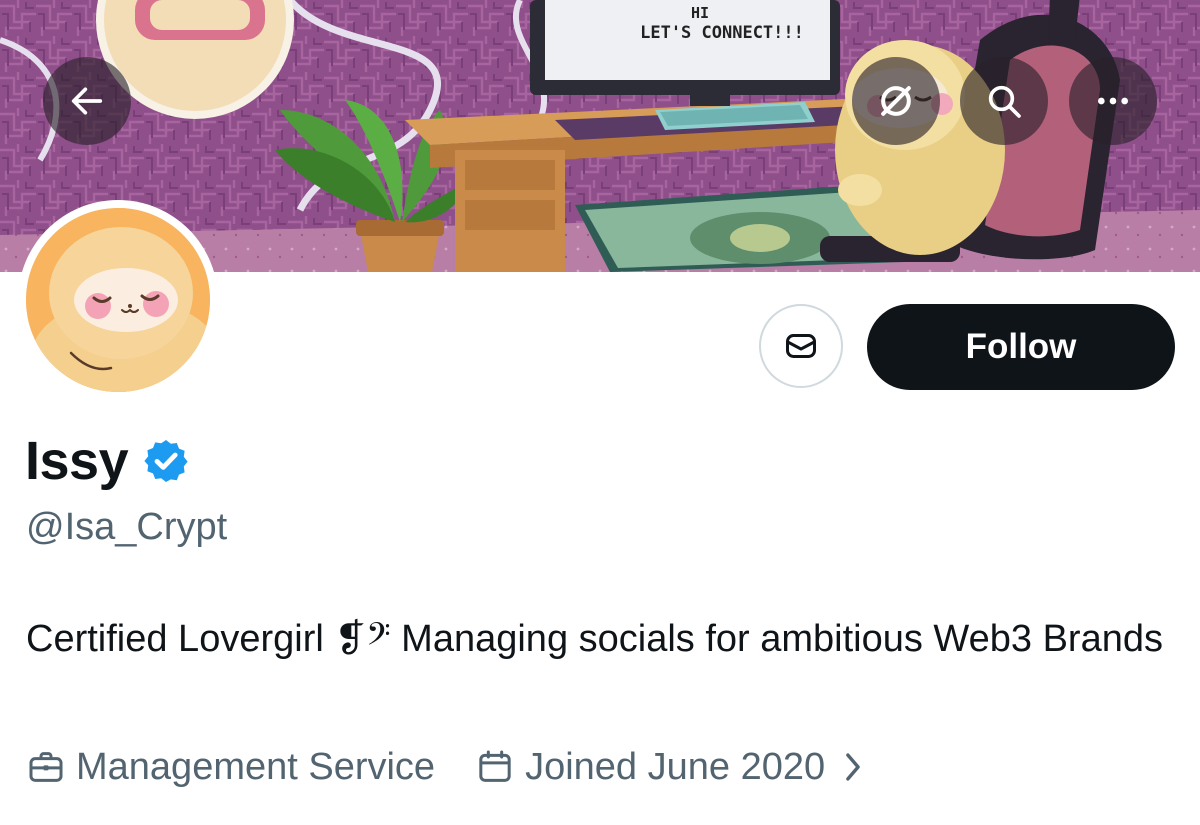 This screenshot has width=1200, height=825. What do you see at coordinates (495, 766) in the screenshot?
I see `calendar-icon` at bounding box center [495, 766].